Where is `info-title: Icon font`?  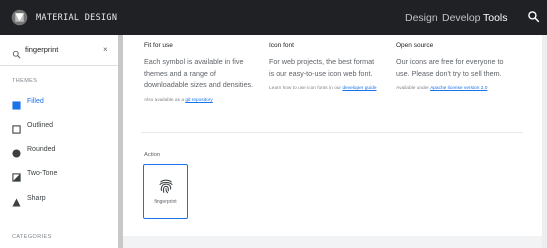 info-title: Icon font is located at coordinates (281, 45).